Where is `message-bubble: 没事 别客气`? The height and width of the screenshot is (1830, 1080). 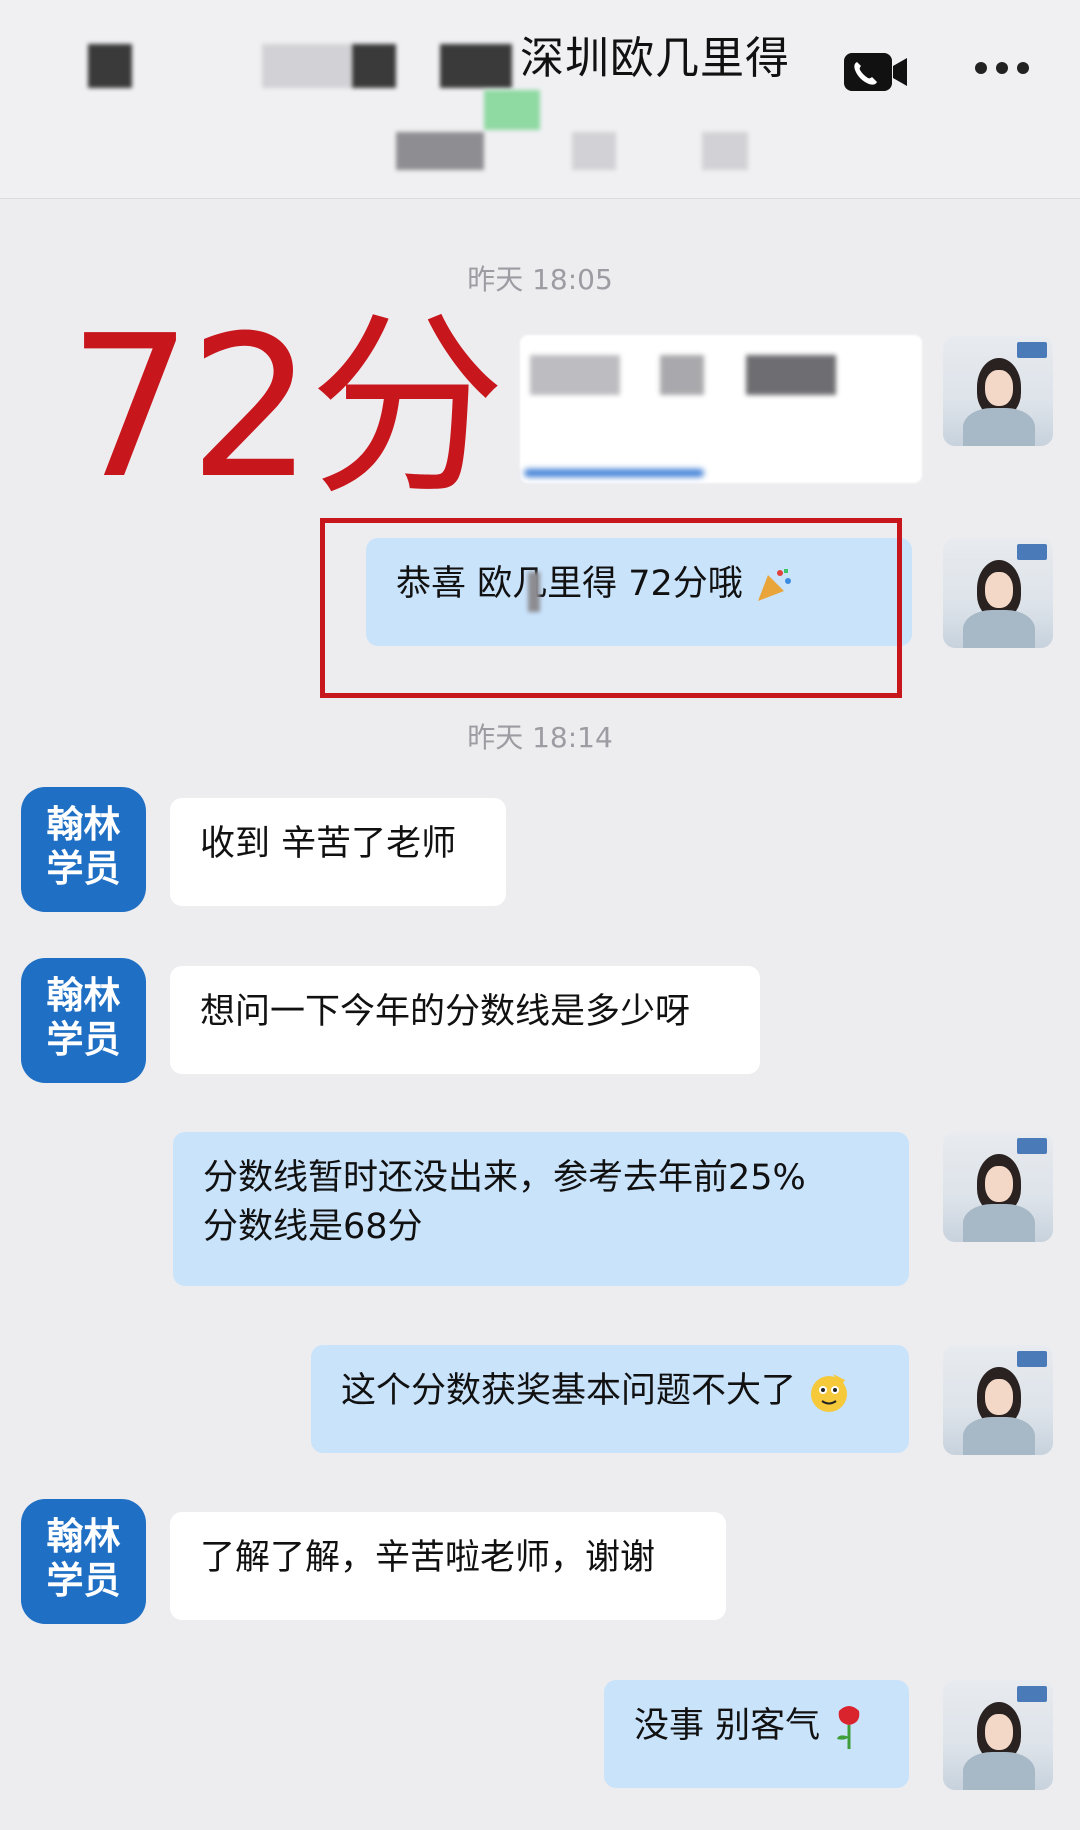
message-bubble: 没事 别客气 is located at coordinates (756, 1734).